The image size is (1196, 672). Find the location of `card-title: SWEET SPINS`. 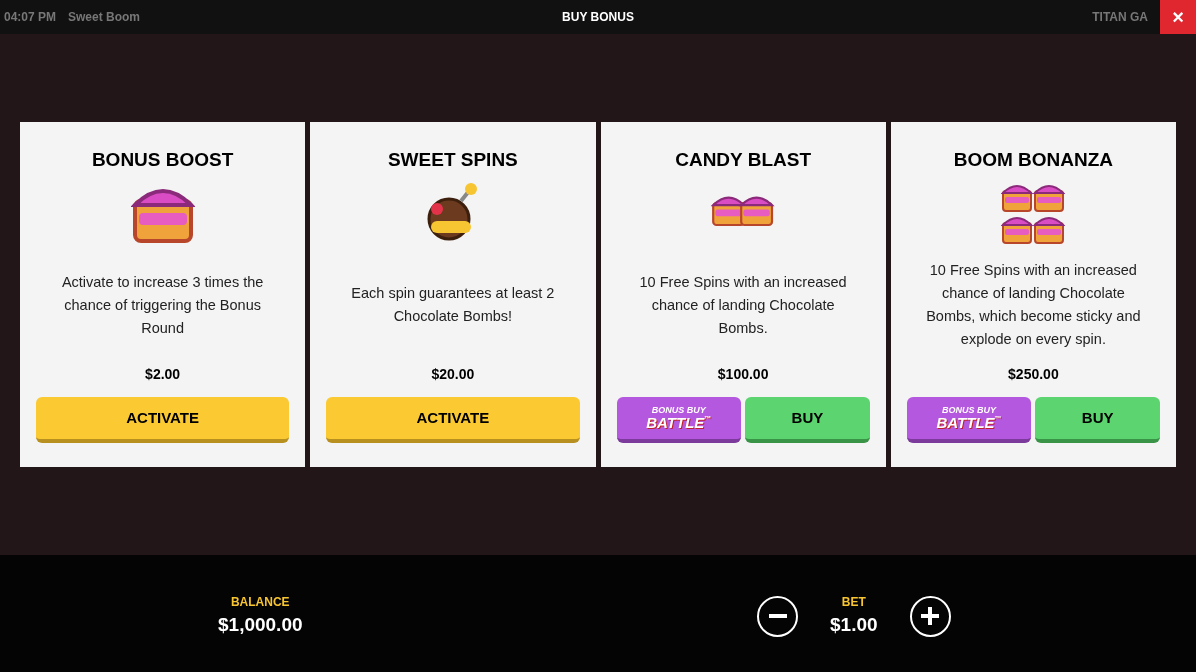

card-title: SWEET SPINS is located at coordinates (452, 160).